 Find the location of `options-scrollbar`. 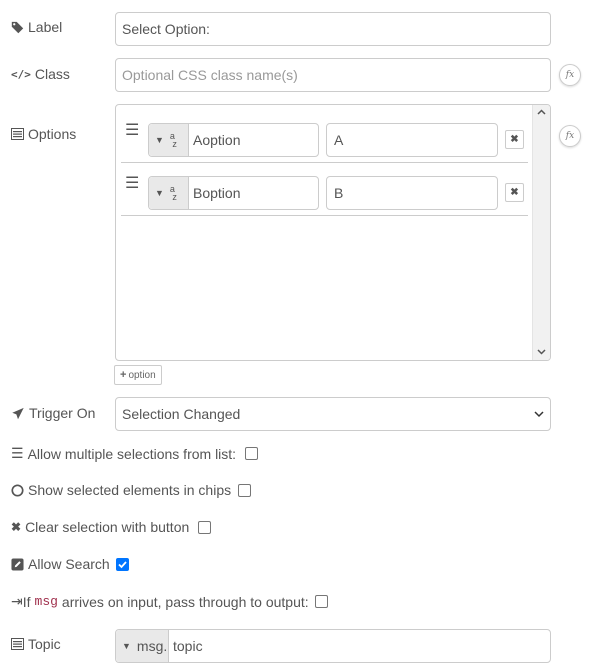

options-scrollbar is located at coordinates (541, 232).